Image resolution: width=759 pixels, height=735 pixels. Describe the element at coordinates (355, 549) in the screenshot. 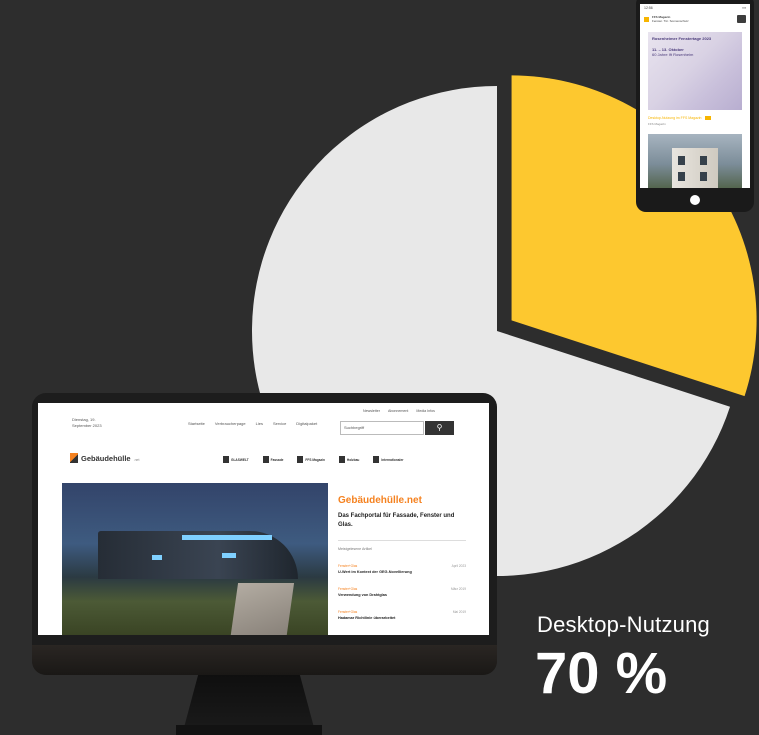

I see `sidebar-label: Meistgelesene Artikel` at that location.